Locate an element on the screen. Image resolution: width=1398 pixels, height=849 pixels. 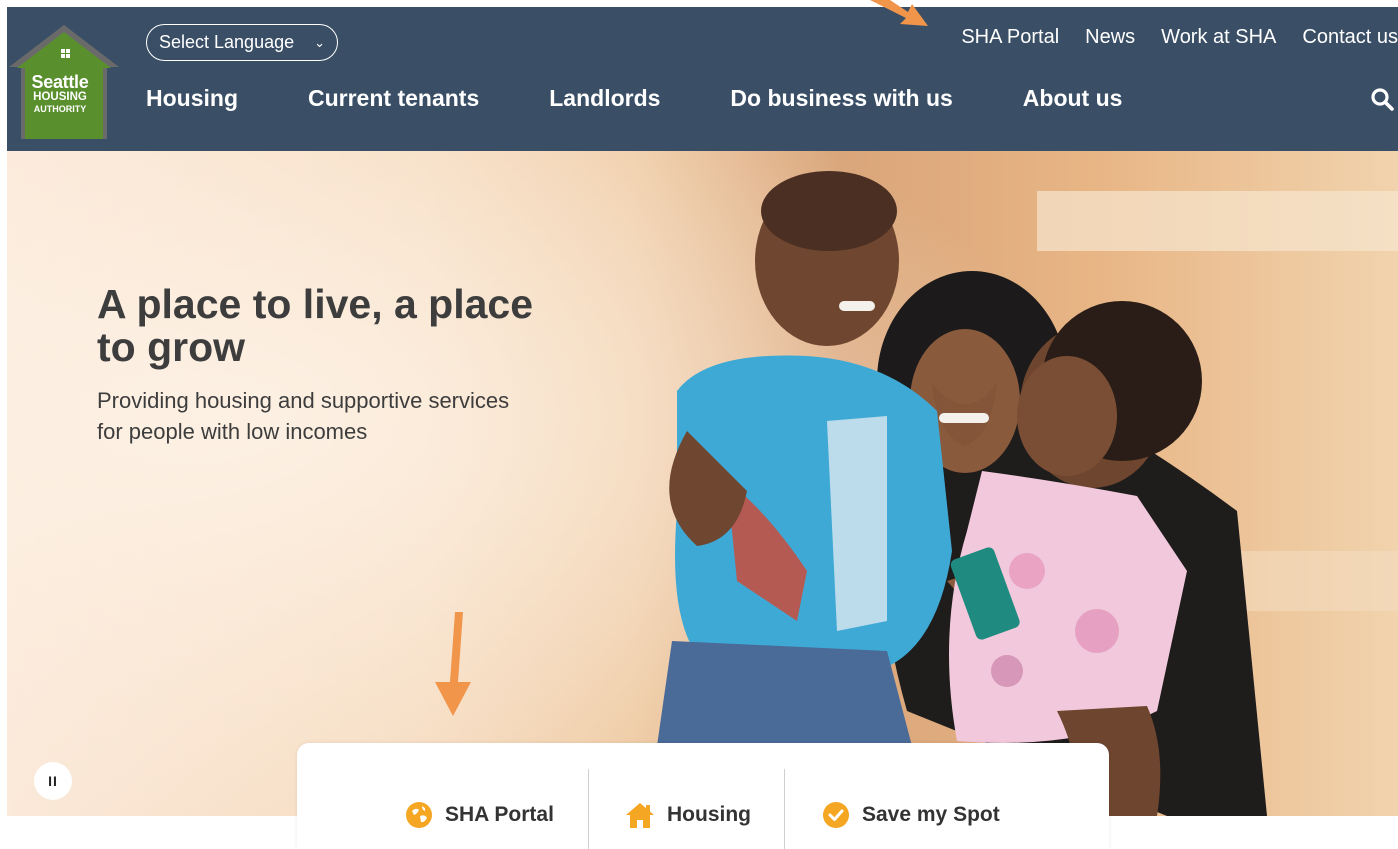
quick-link-label: Housing is located at coordinates (709, 814).